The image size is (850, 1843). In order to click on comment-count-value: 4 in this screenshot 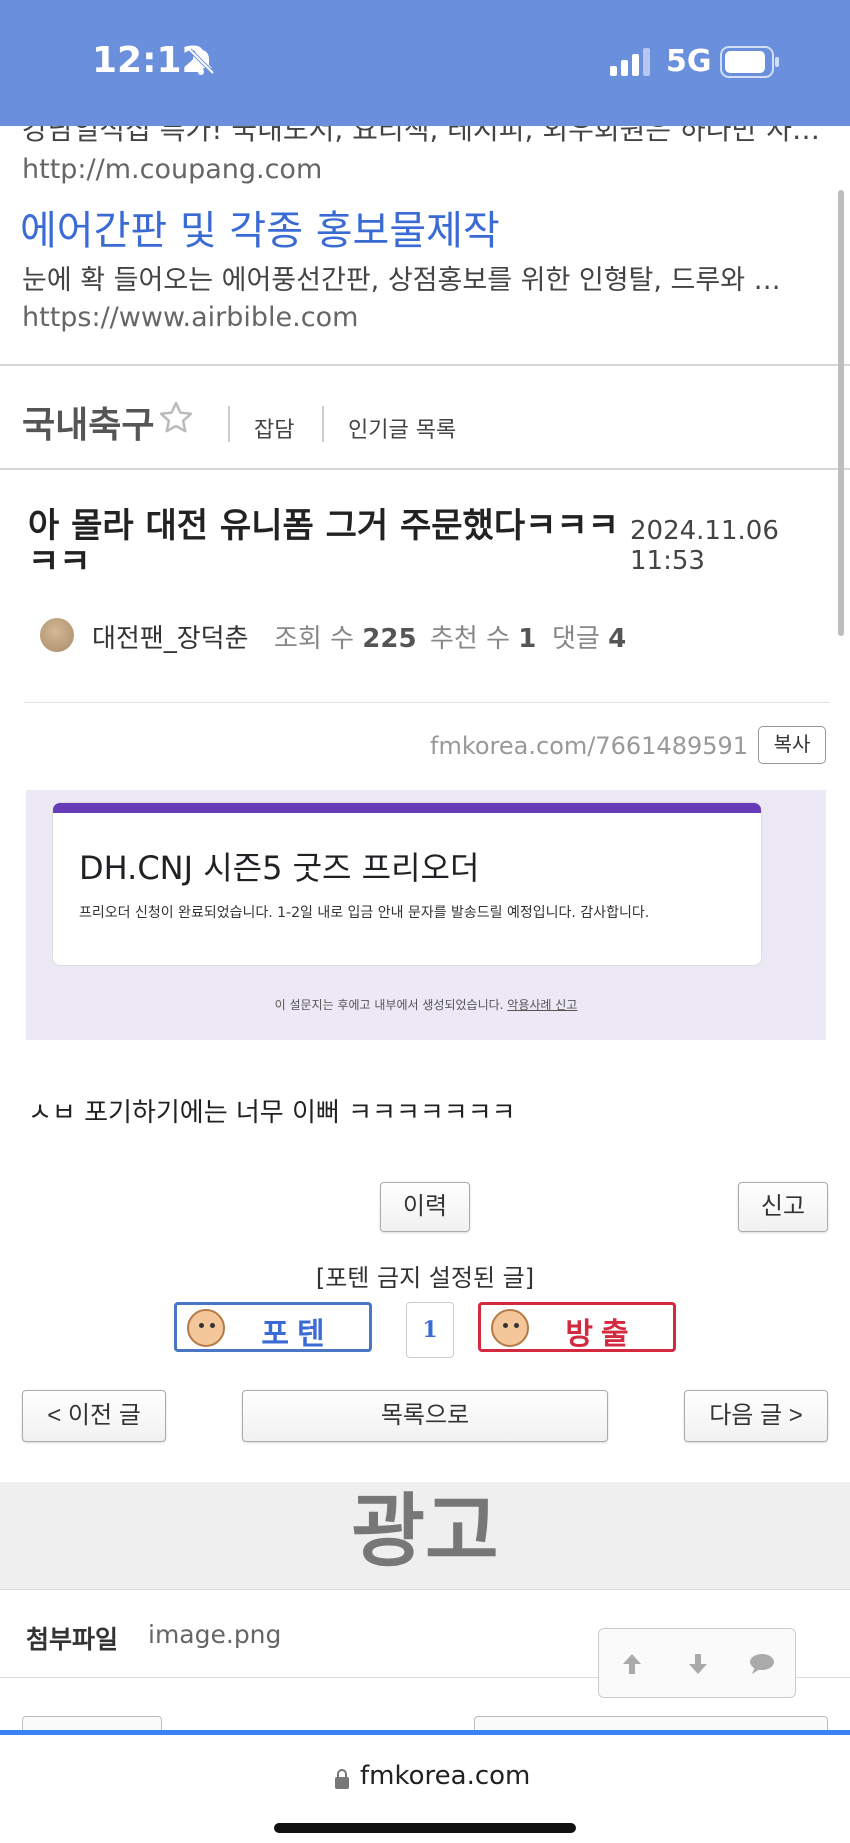, I will do `click(617, 639)`.